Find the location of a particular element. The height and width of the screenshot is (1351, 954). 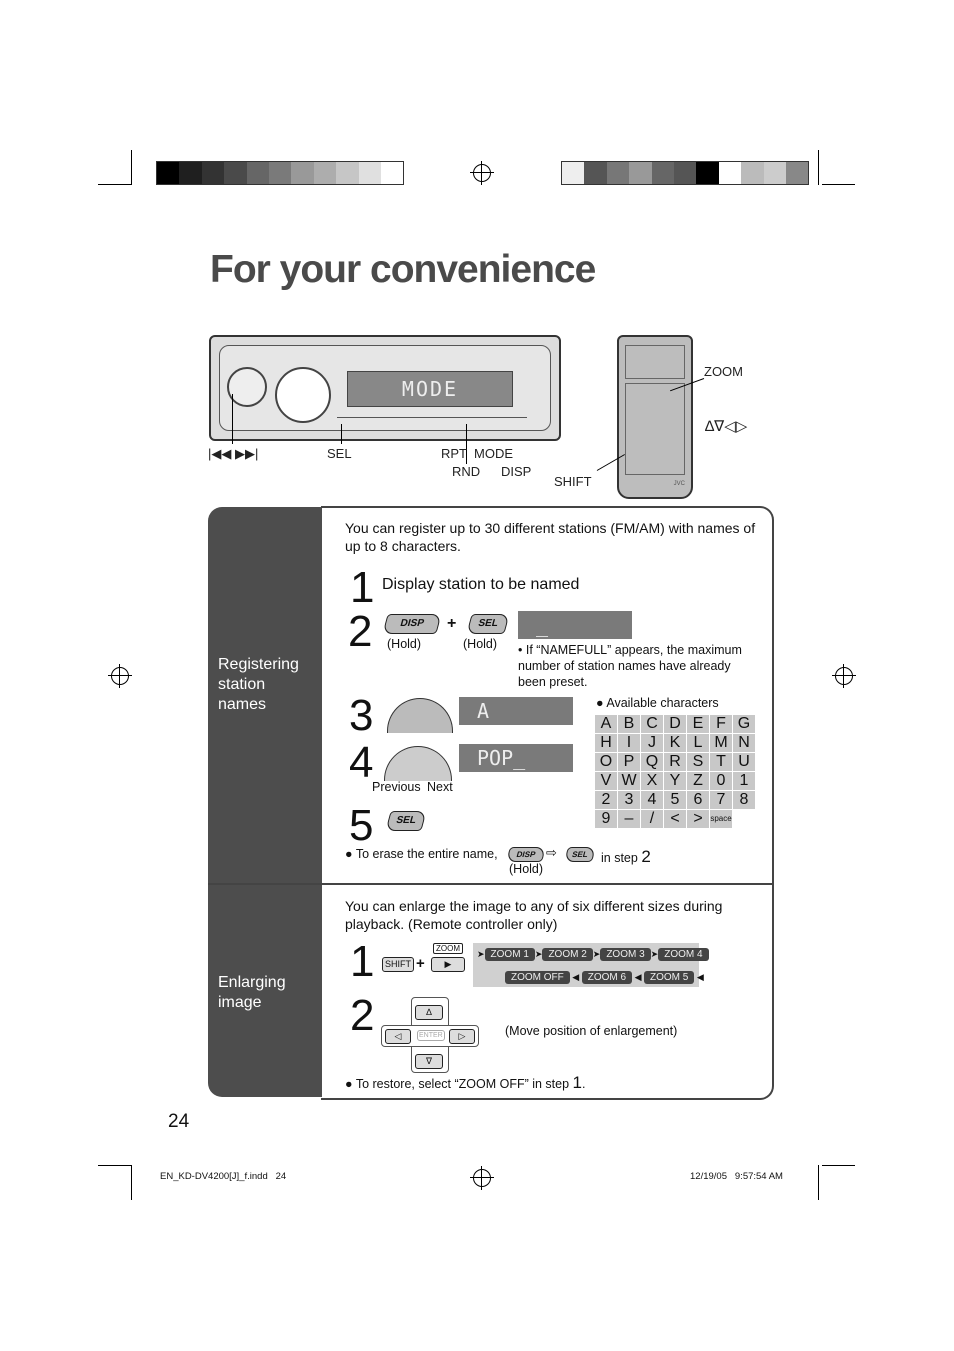

next-label: Next is located at coordinates (440, 787).